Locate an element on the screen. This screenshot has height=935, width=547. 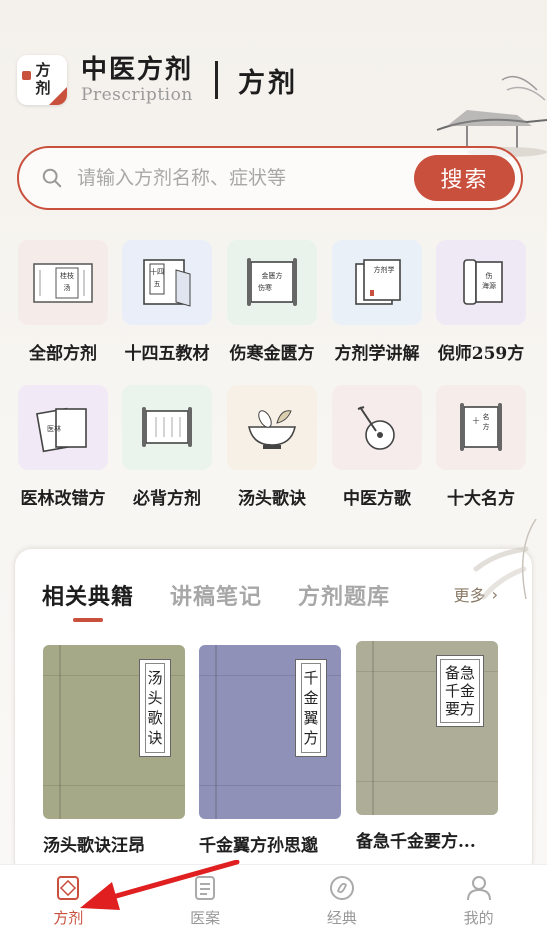
category-nishi-259: 伤 海源 倪师259方 is located at coordinates (481, 302).